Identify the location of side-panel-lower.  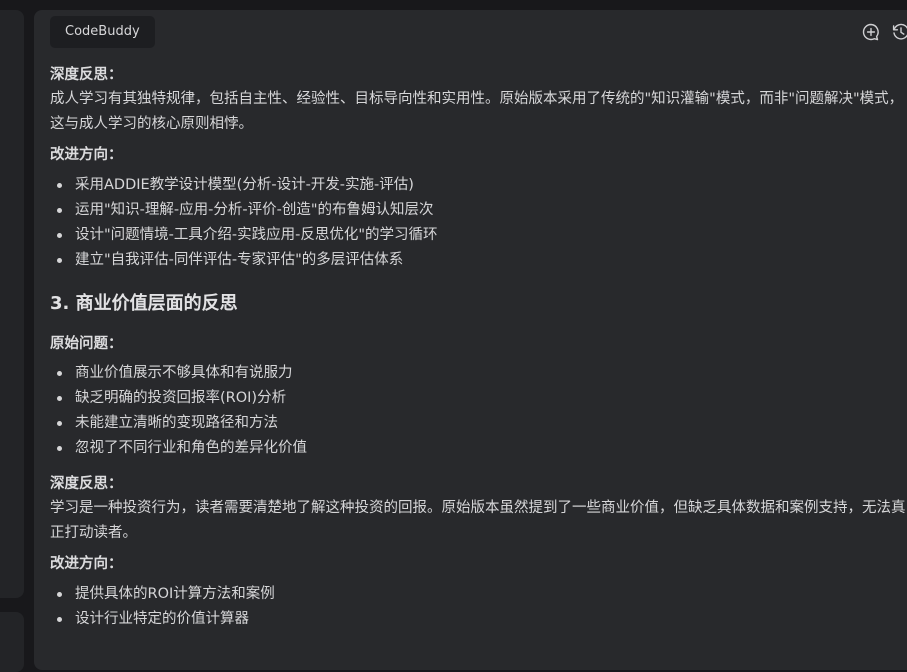
(12, 642).